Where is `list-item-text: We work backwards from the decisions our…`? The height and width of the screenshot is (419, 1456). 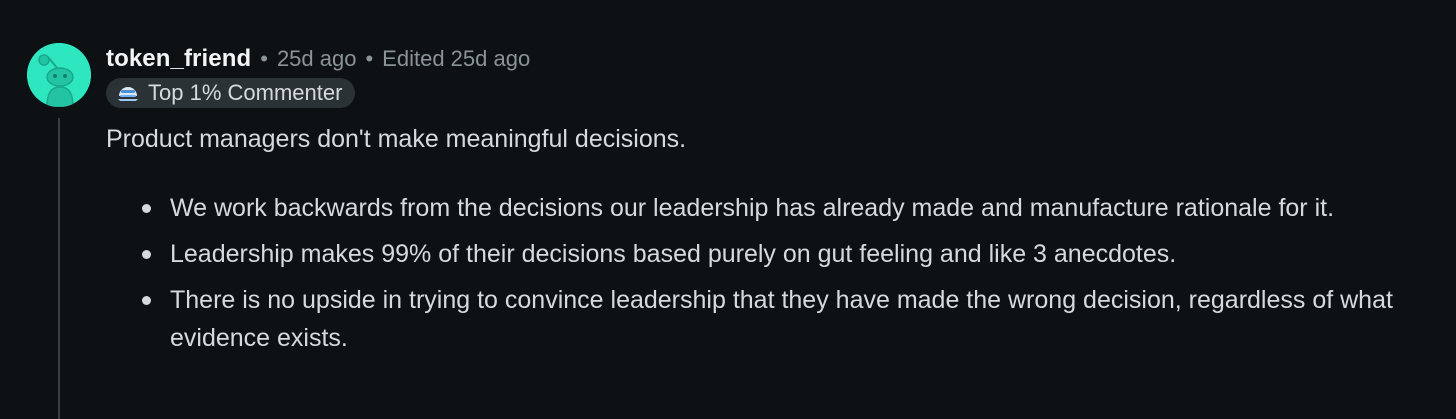
list-item-text: We work backwards from the decisions our… is located at coordinates (752, 208).